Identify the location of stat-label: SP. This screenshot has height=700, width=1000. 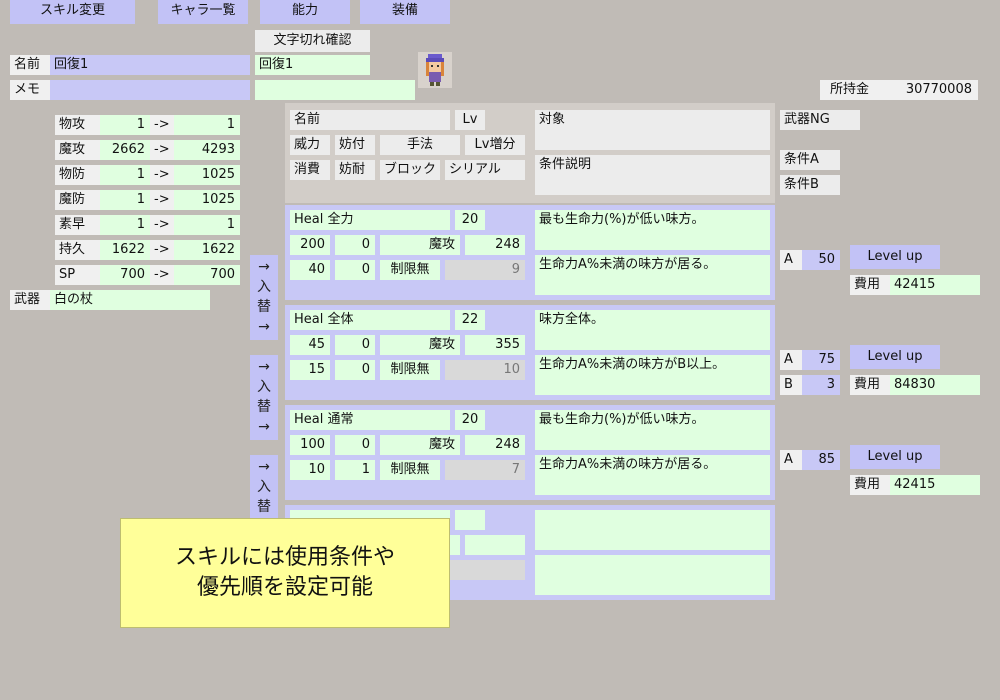
(77, 275).